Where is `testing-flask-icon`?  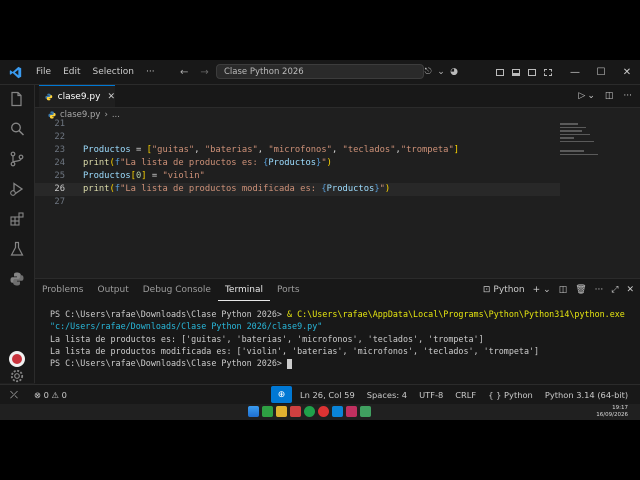 testing-flask-icon is located at coordinates (17, 249).